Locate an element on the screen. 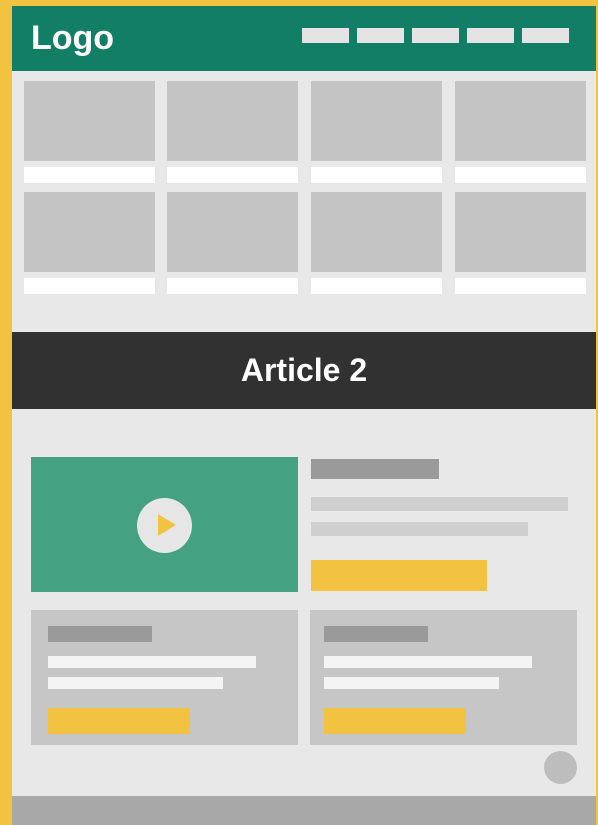 Image resolution: width=598 pixels, height=825 pixels. video-player is located at coordinates (164, 524).